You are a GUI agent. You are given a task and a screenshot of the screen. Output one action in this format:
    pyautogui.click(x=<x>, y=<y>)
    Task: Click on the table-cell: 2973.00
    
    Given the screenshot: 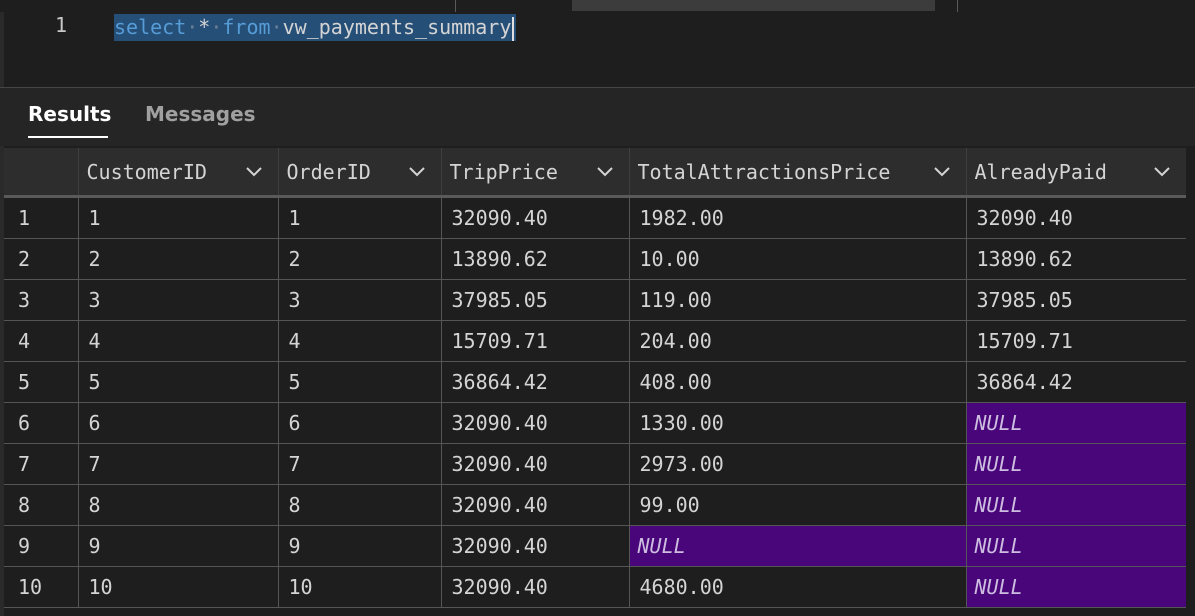 What is the action you would take?
    pyautogui.click(x=798, y=464)
    